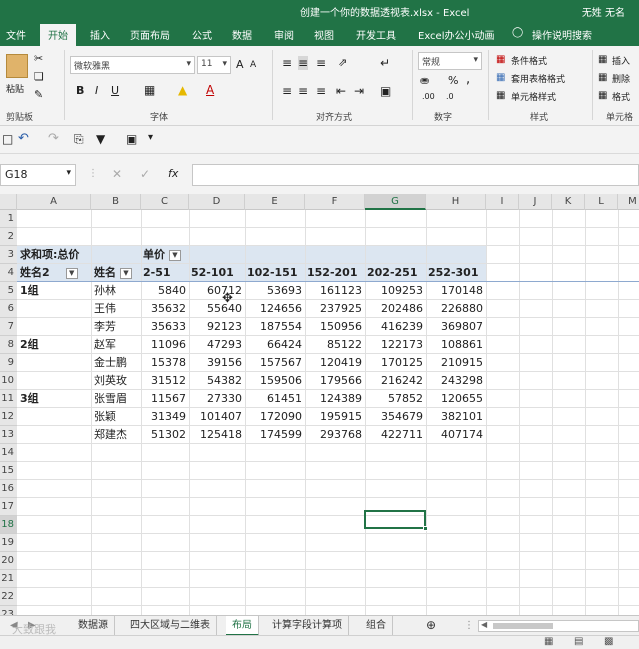  What do you see at coordinates (307, 626) in the screenshot?
I see `sheet-tab: 计算字段计算项` at bounding box center [307, 626].